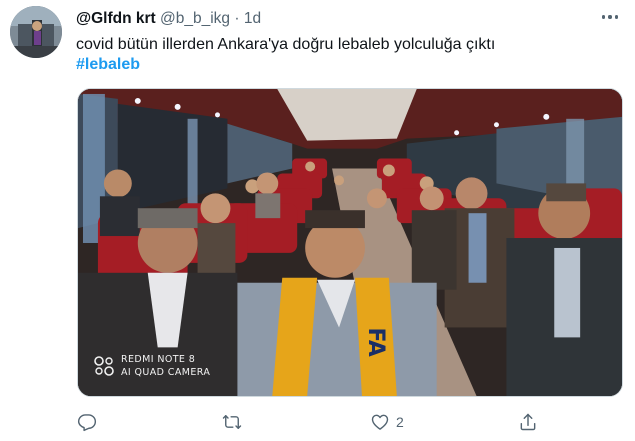  I want to click on retweet-icon, so click(232, 422).